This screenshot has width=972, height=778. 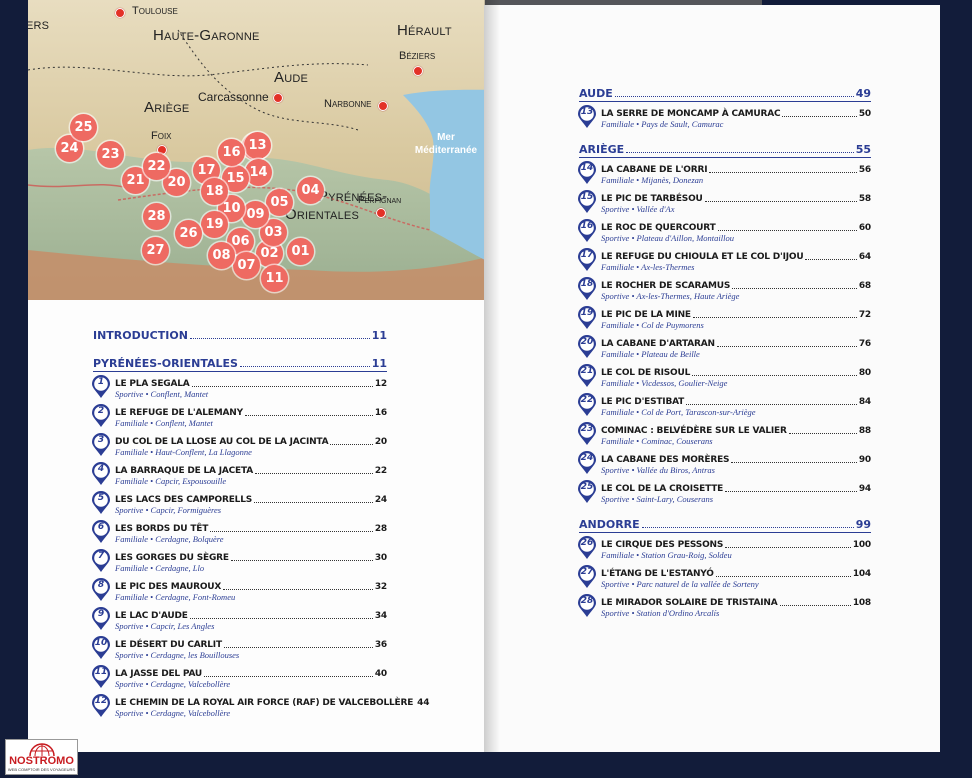 What do you see at coordinates (348, 104) in the screenshot?
I see `city-label-narbonne: Narbonne` at bounding box center [348, 104].